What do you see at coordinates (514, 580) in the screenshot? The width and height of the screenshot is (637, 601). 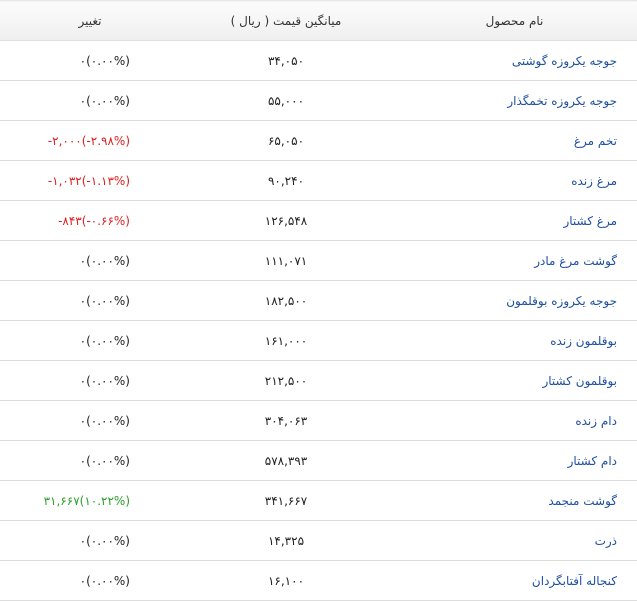 I see `product-name-cell: کنجاله آفتابگردان` at bounding box center [514, 580].